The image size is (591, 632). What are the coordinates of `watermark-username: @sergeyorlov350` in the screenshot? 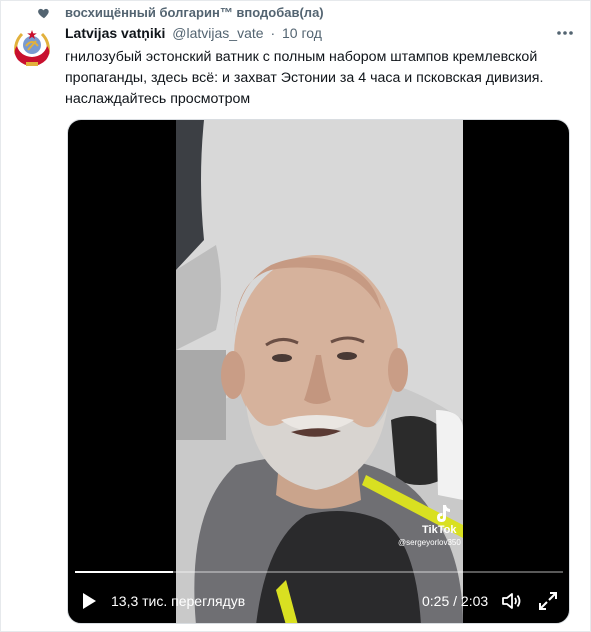 It's located at (429, 542).